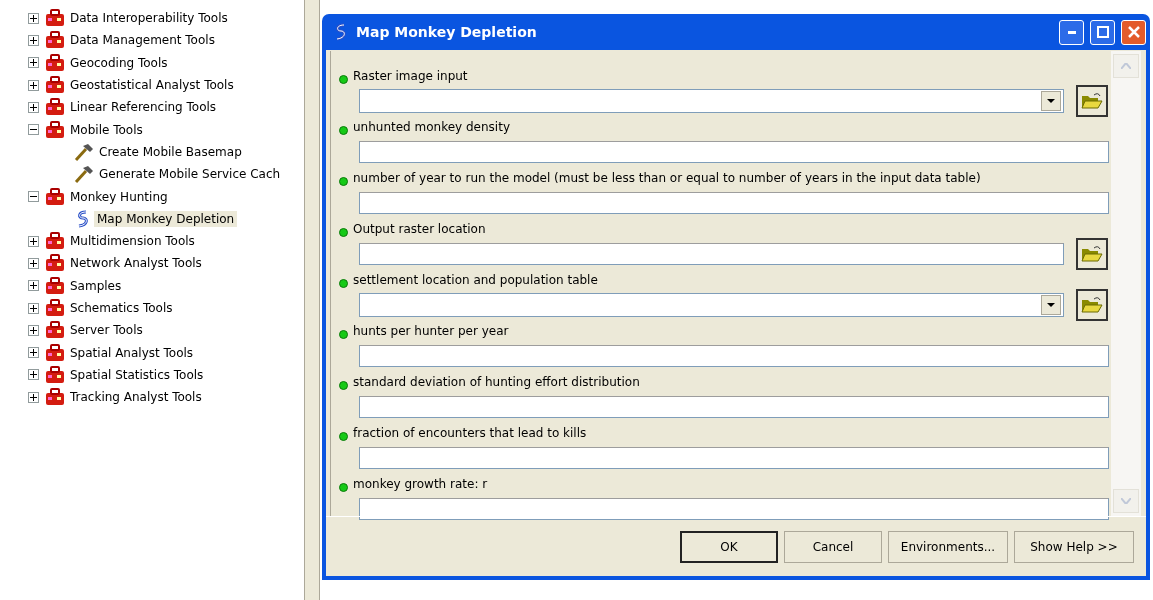 The width and height of the screenshot is (1153, 600). Describe the element at coordinates (470, 433) in the screenshot. I see `parameter-label: fraction of encounters that lead to kills` at that location.